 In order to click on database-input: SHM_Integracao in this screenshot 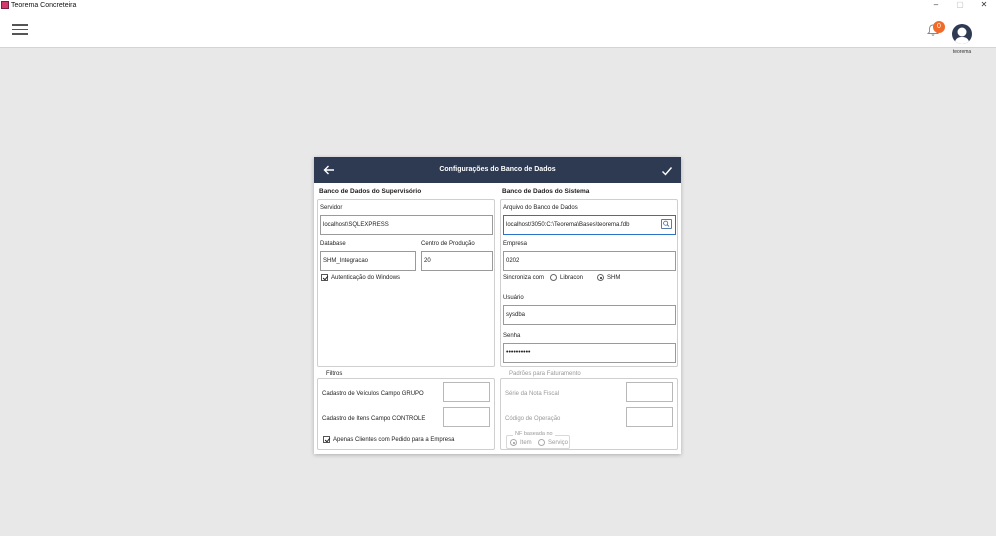, I will do `click(368, 261)`.